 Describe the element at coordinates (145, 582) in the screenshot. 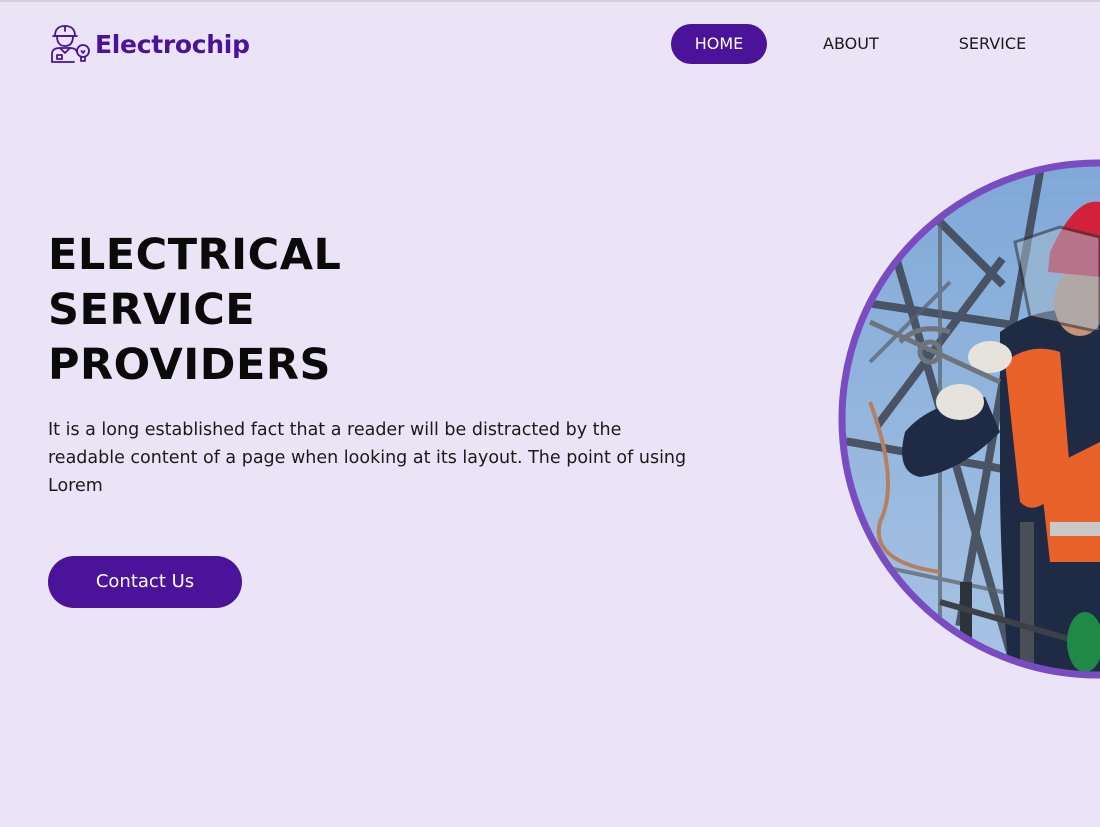

I see `contact-us-button: Contact Us` at that location.